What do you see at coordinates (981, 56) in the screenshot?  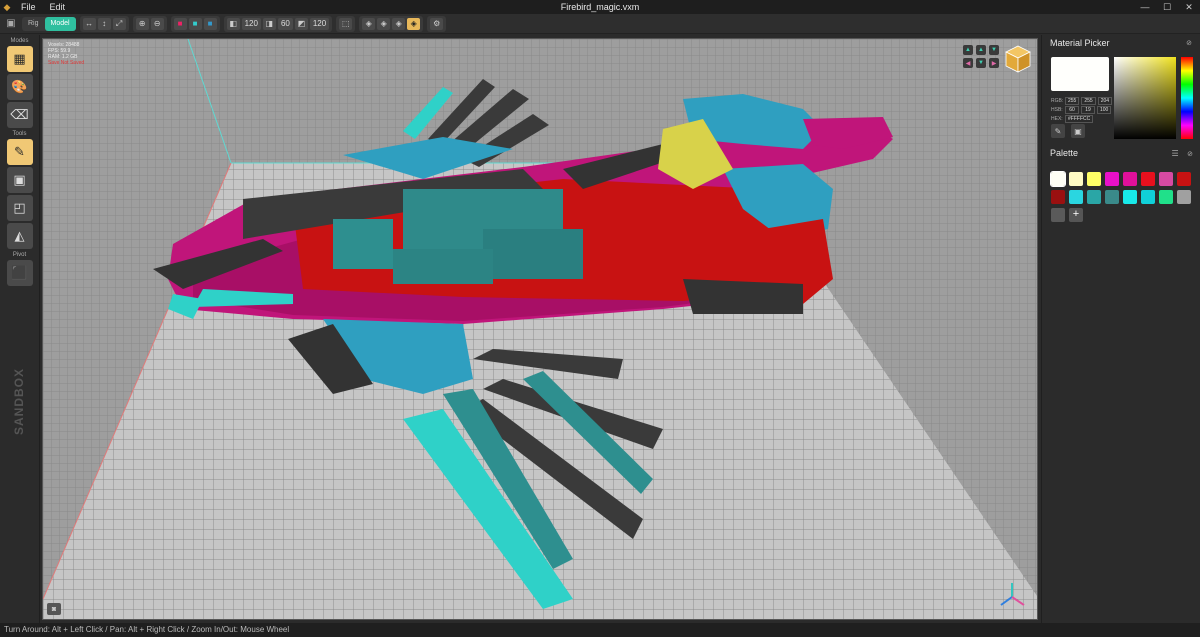 I see `camera-nav-arrows: ▲ ▲ ▼ ◀ ▼ ▶` at bounding box center [981, 56].